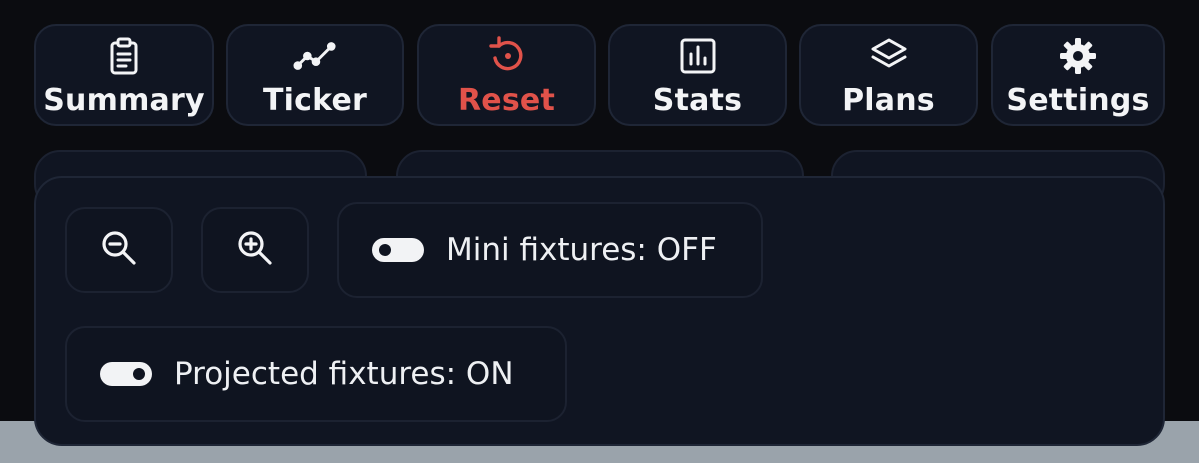 The width and height of the screenshot is (1199, 463). What do you see at coordinates (1078, 56) in the screenshot?
I see `gear-icon` at bounding box center [1078, 56].